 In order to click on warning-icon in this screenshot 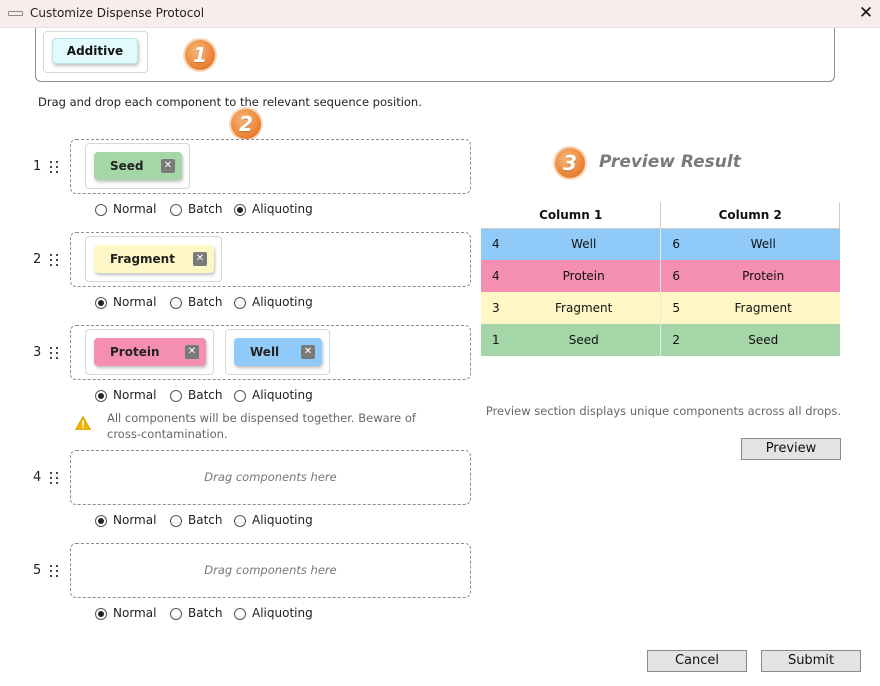, I will do `click(83, 423)`.